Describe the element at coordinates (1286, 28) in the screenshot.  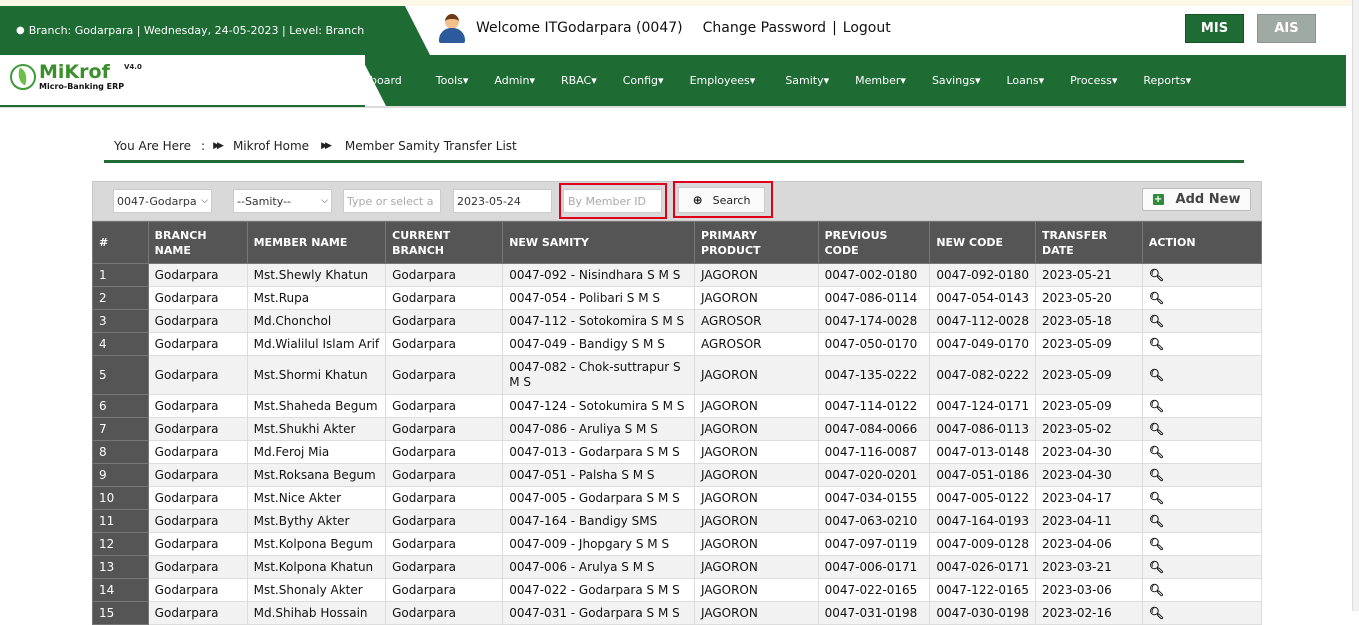
I see `ais-button: AIS` at that location.